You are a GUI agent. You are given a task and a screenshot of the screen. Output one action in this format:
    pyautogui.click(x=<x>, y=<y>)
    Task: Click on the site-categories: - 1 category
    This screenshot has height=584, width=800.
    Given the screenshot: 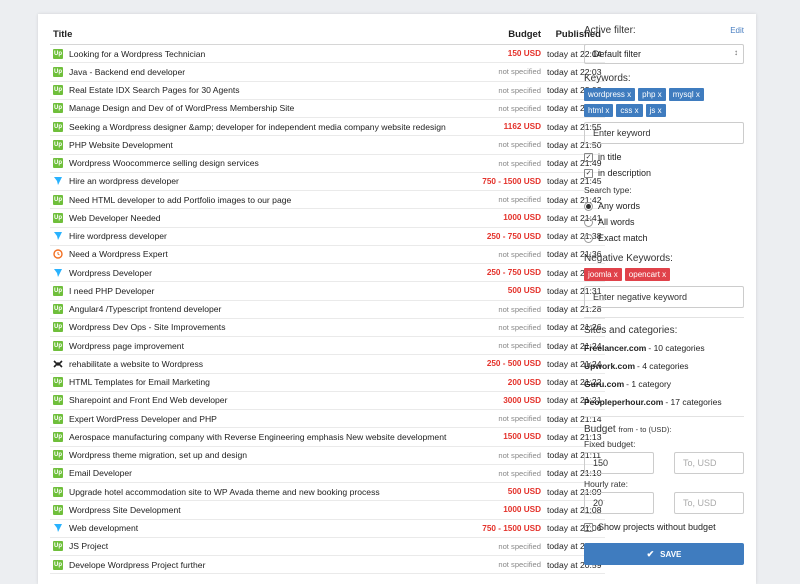 What is the action you would take?
    pyautogui.click(x=649, y=384)
    